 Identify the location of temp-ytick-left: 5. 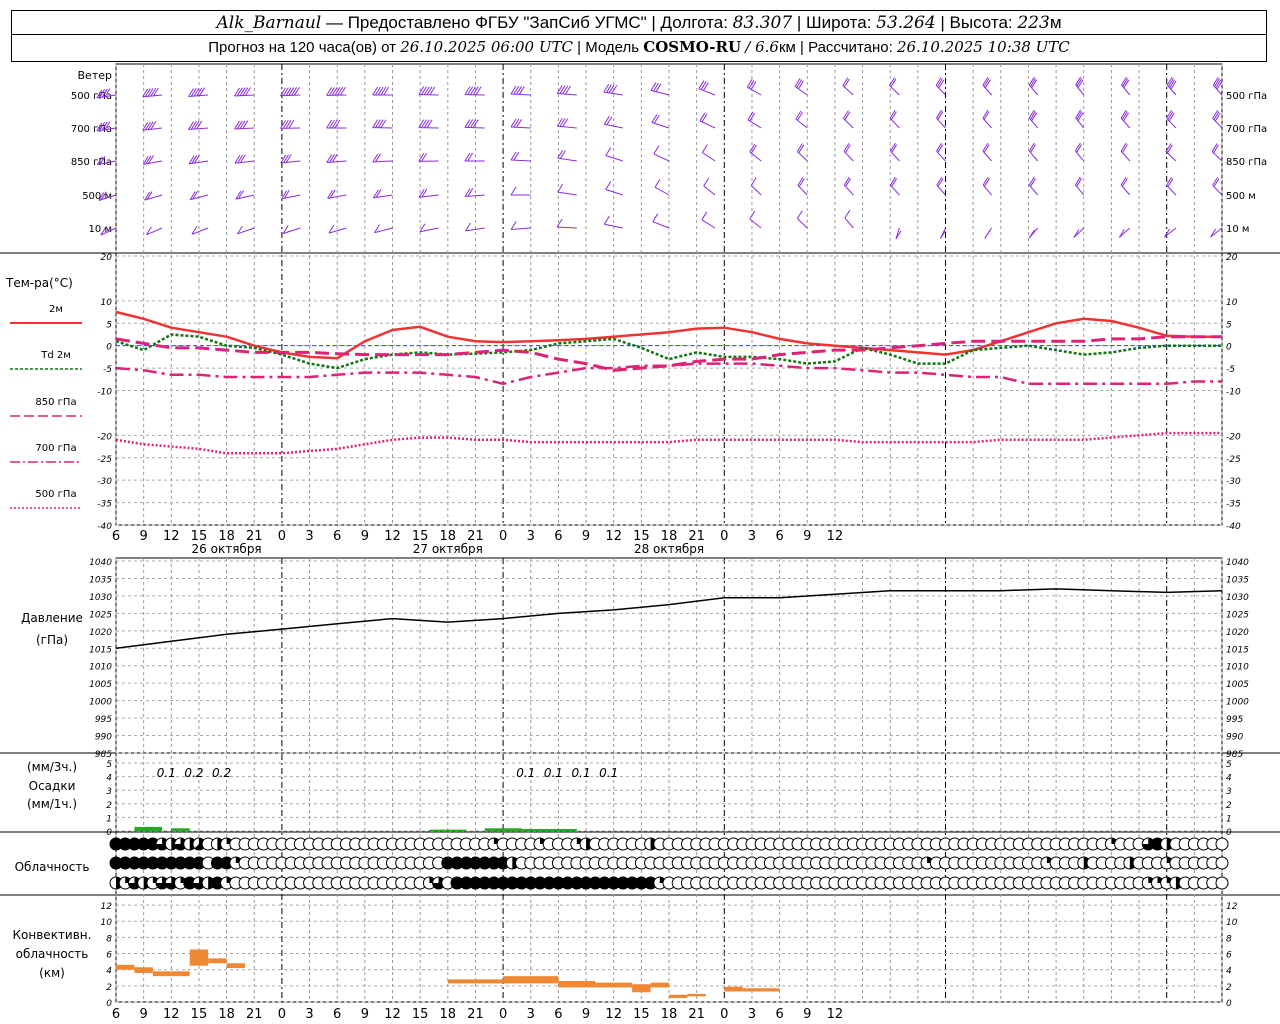
(109, 325).